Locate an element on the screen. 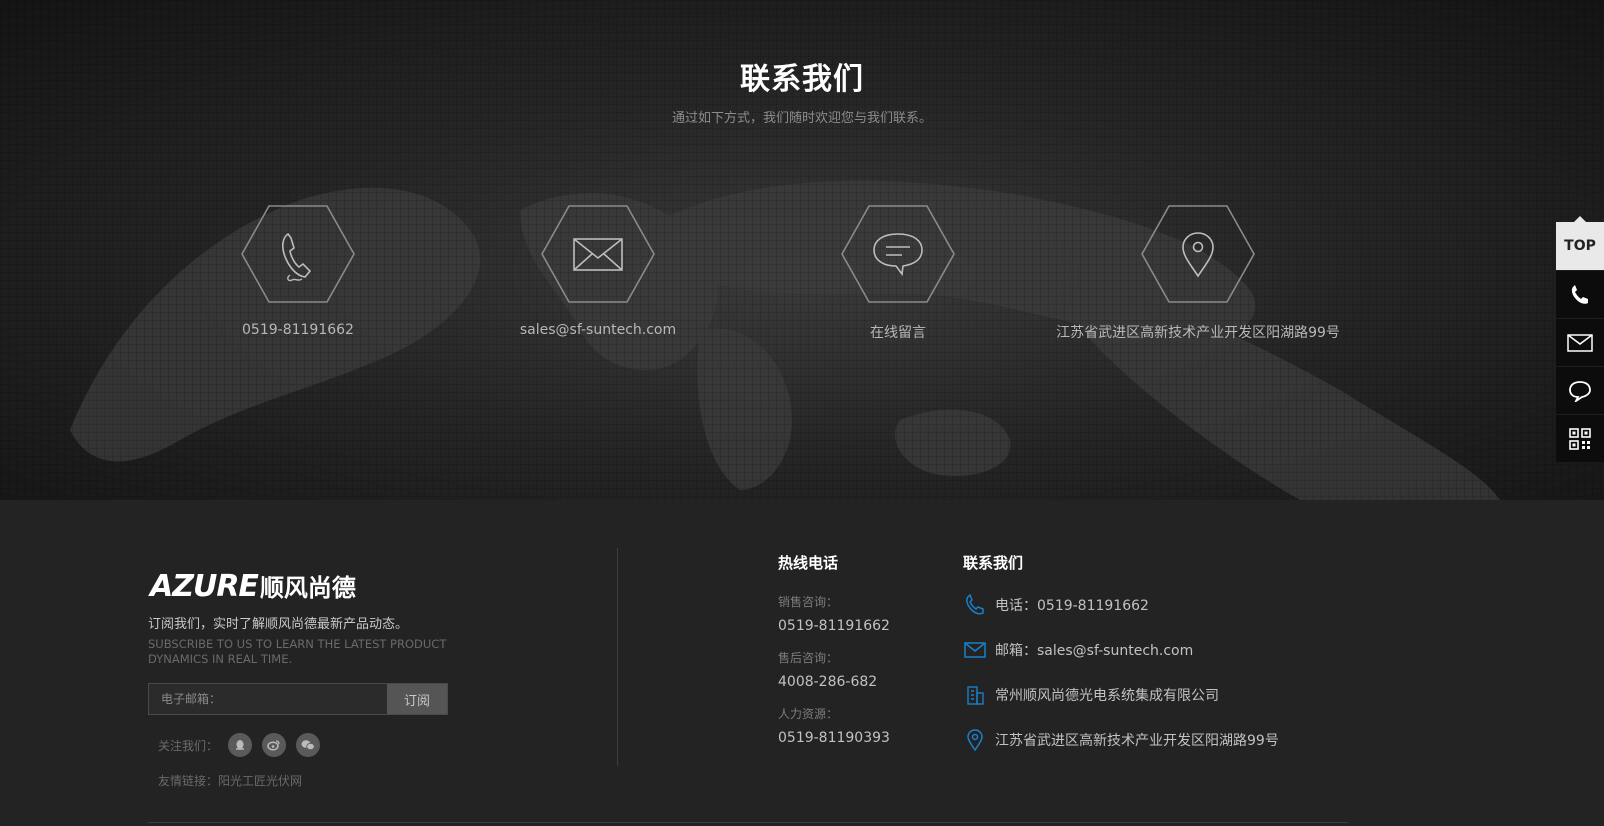 The width and height of the screenshot is (1604, 826). contact-title: 联系我们 is located at coordinates (802, 79).